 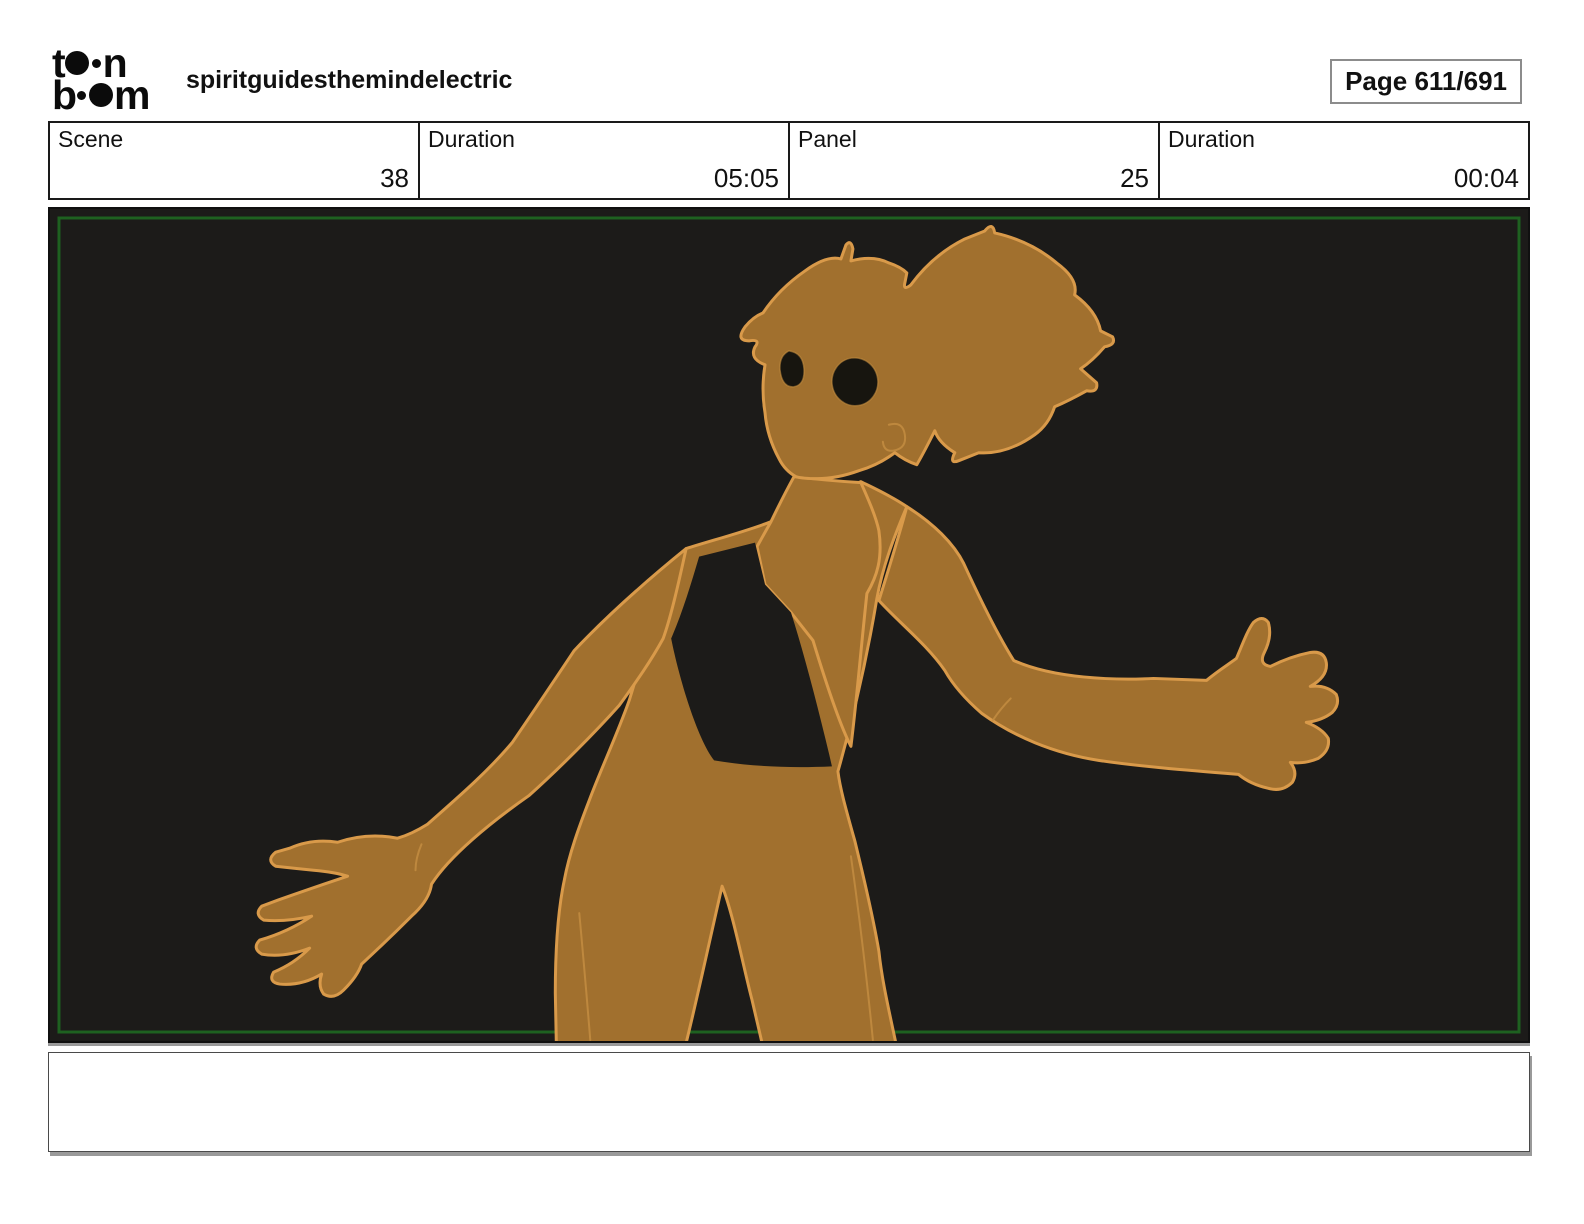 I want to click on page-number-badge: Page 611/691, so click(x=1426, y=81).